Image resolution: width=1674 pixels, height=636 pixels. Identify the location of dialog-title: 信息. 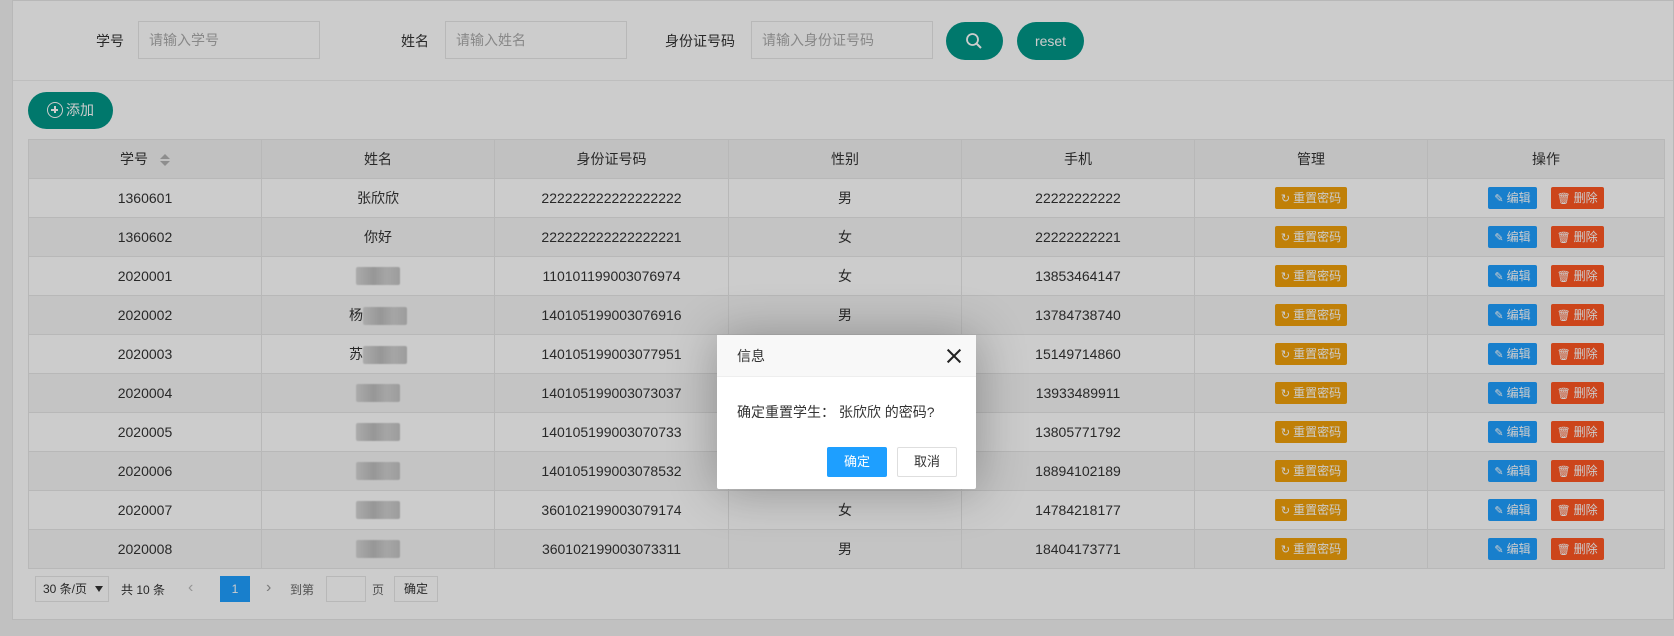
(751, 356).